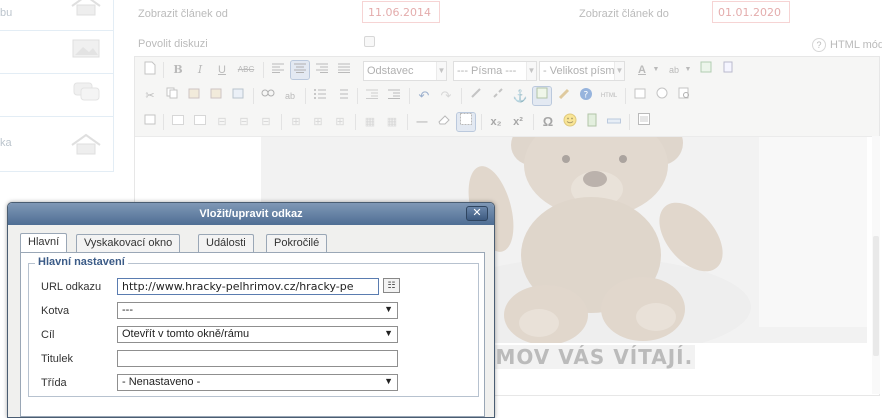  What do you see at coordinates (257, 358) in the screenshot?
I see `title-input` at bounding box center [257, 358].